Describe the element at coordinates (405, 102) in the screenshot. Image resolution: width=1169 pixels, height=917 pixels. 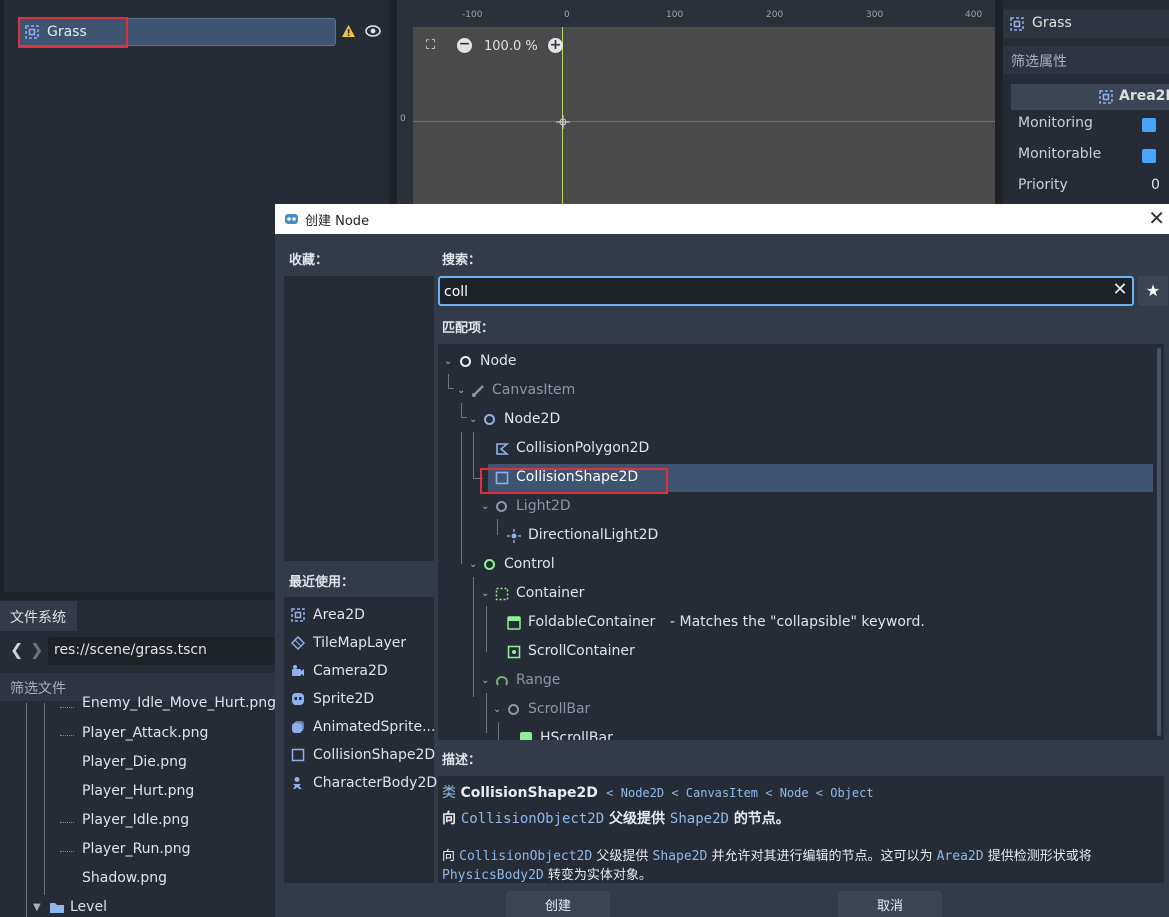
I see `vertical-ruler: 0` at that location.